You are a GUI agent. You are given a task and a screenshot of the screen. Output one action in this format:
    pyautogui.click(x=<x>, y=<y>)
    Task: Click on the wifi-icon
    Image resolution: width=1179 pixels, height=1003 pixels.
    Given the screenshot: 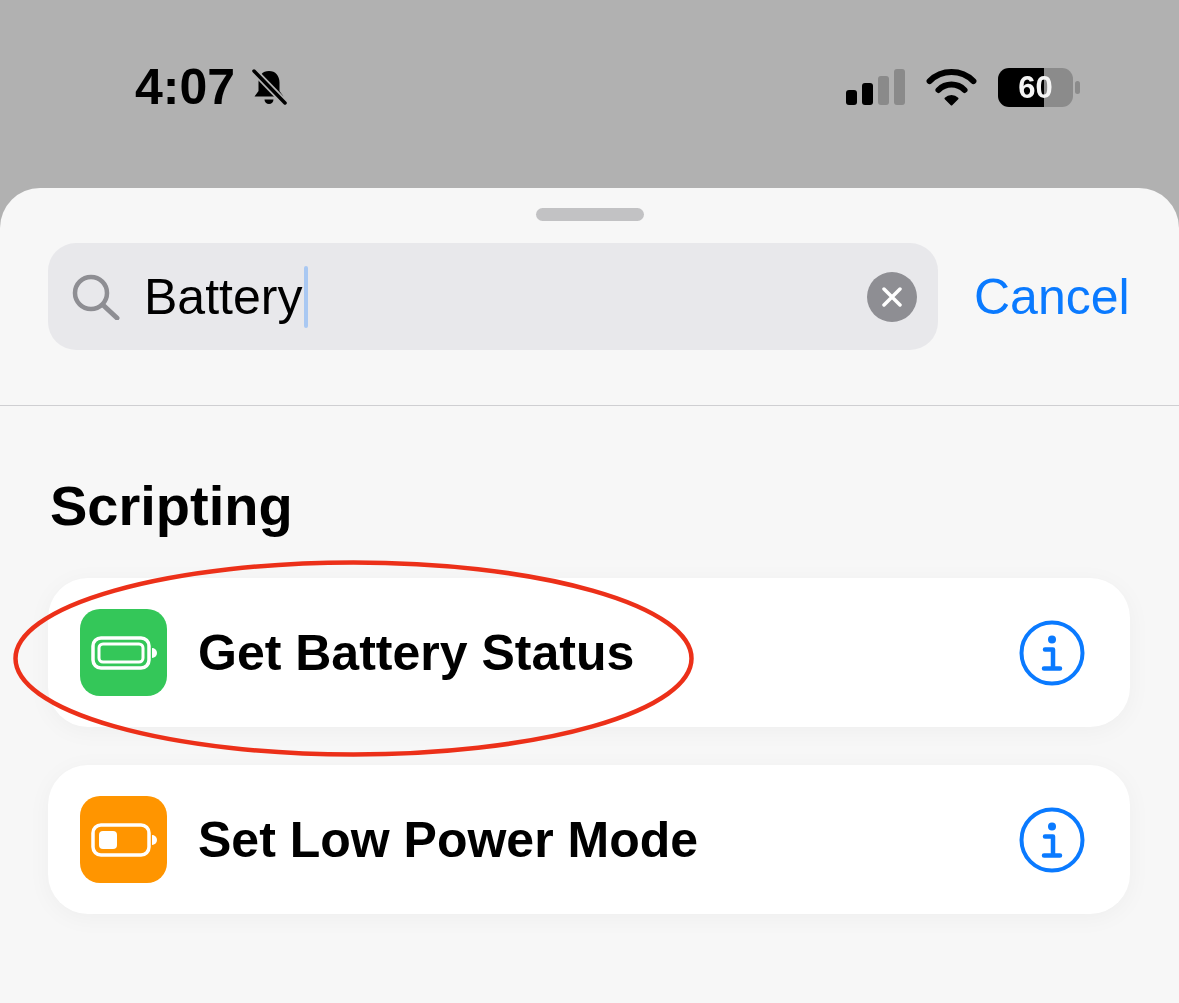 What is the action you would take?
    pyautogui.click(x=951, y=87)
    